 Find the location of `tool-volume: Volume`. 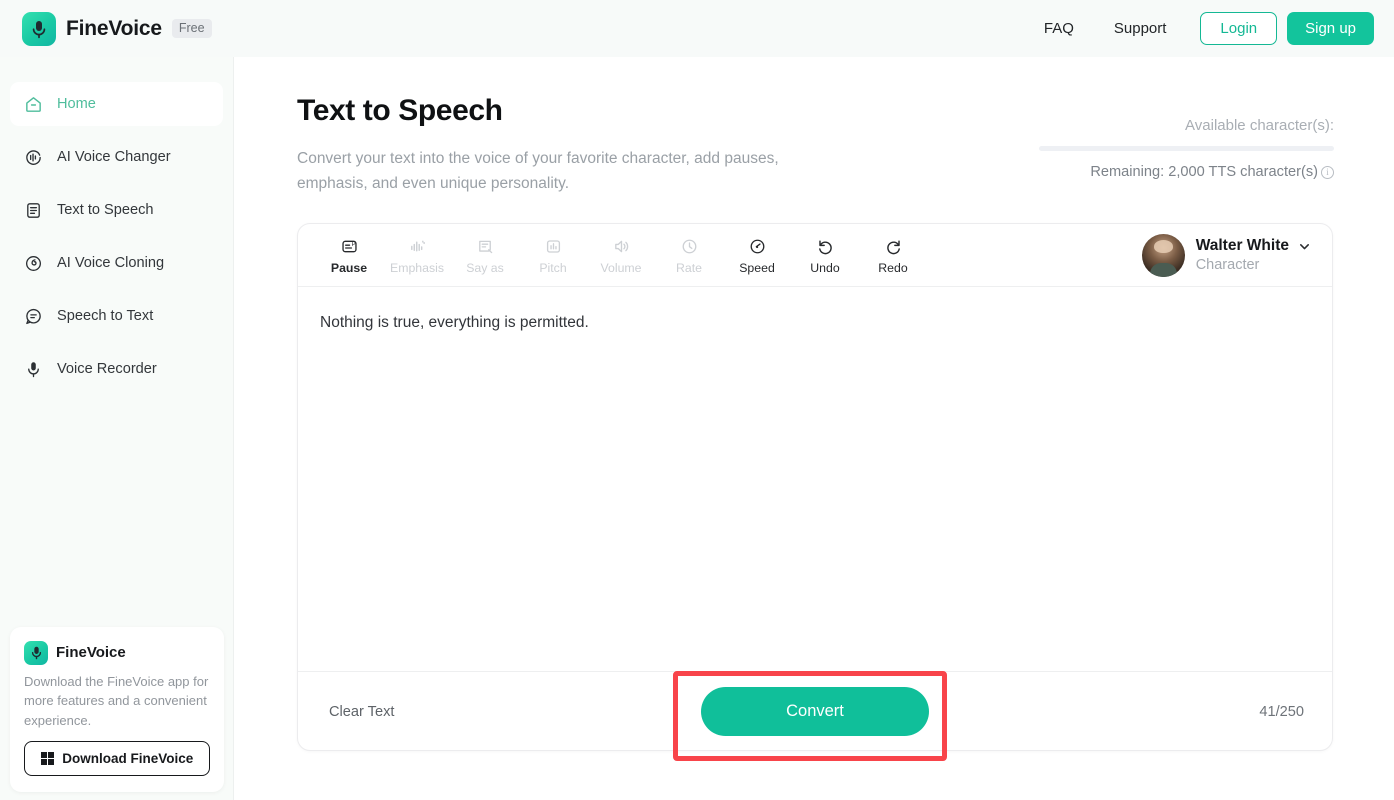

tool-volume: Volume is located at coordinates (621, 255).